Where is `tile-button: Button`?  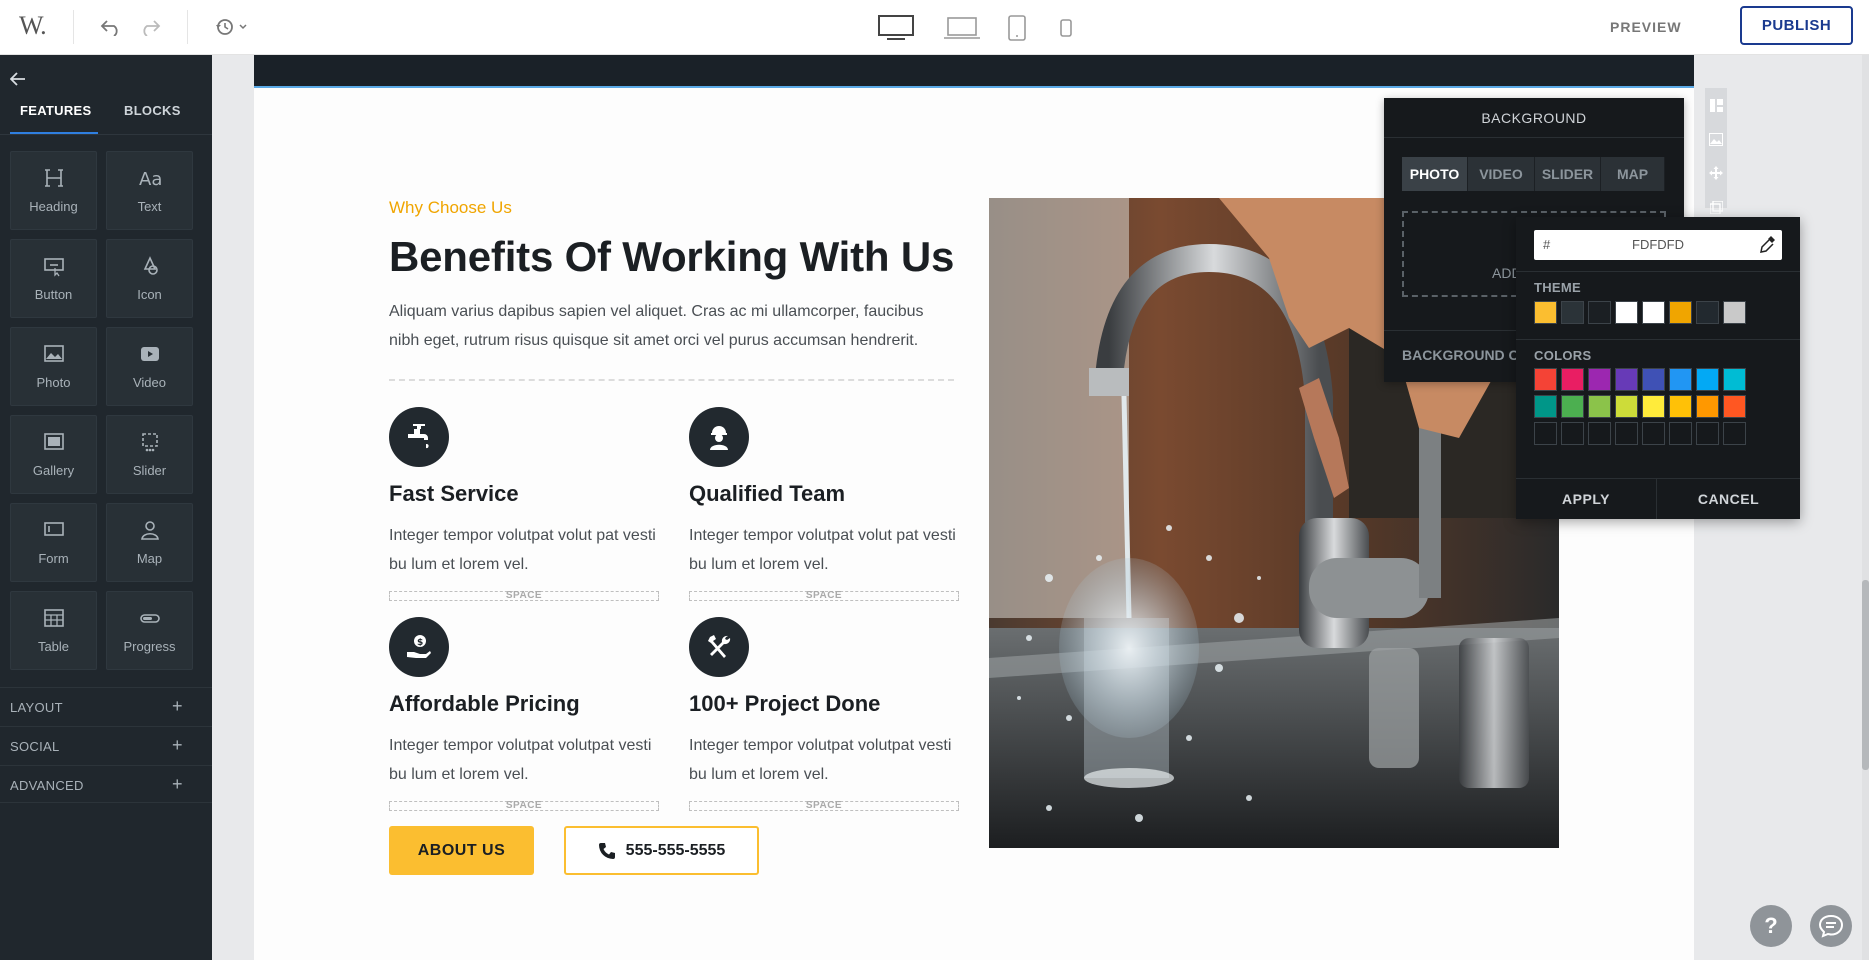
tile-button: Button is located at coordinates (53, 278).